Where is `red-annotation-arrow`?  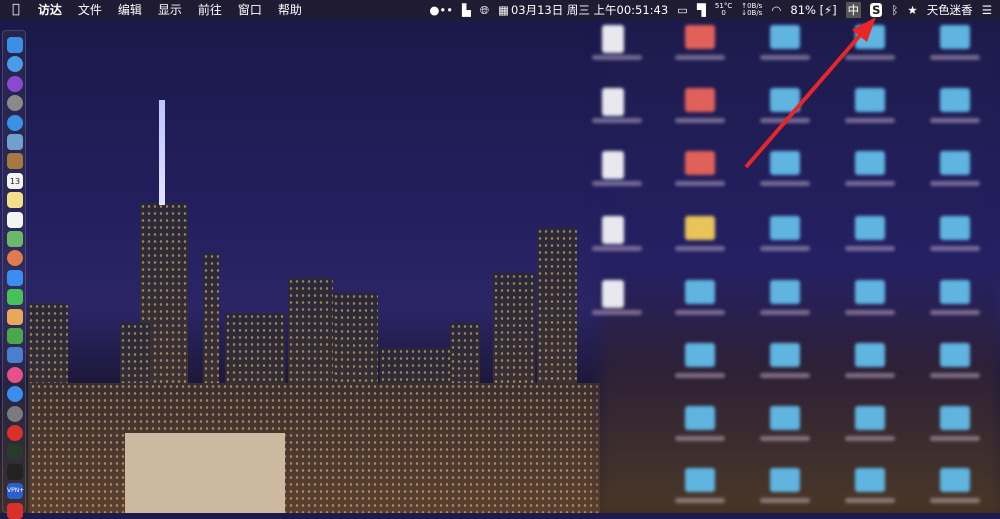 red-annotation-arrow is located at coordinates (810, 93).